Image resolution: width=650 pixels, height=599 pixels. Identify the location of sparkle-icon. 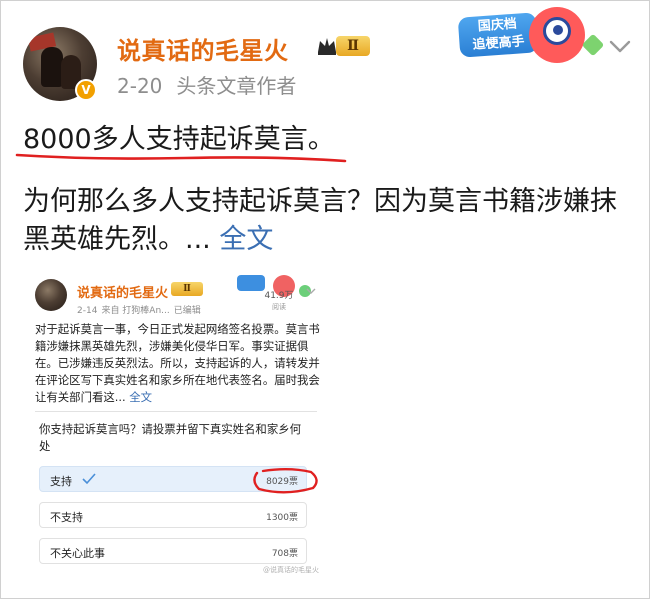
(593, 45).